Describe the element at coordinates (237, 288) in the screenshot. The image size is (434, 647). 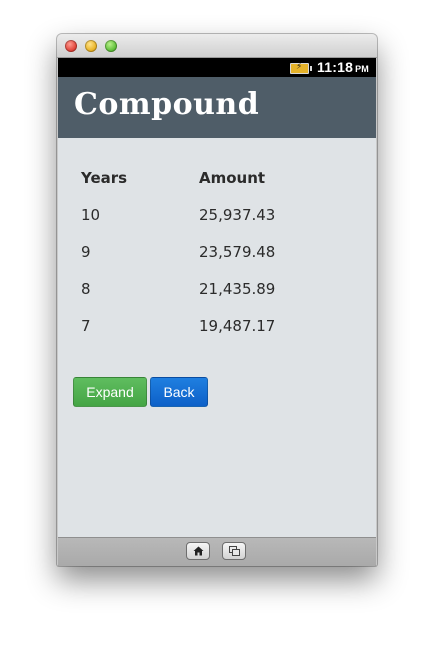
I see `cell-amount: 21,435.89` at that location.